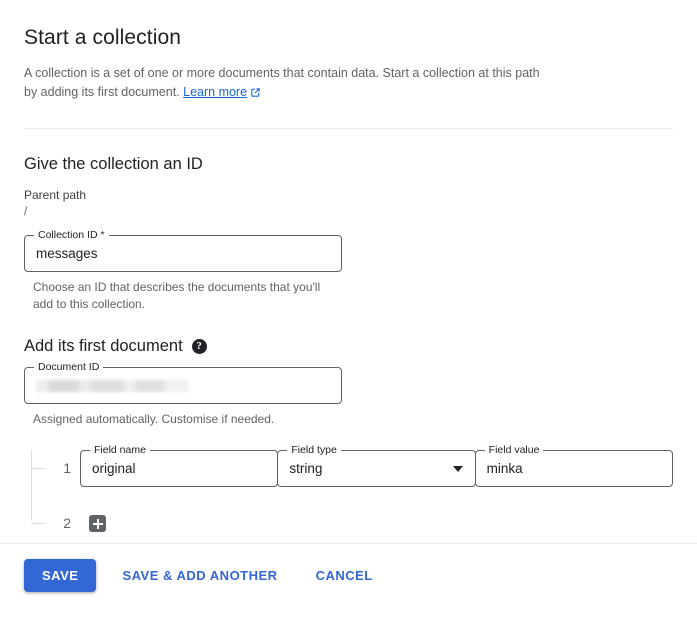  I want to click on field-name-field: Field name, so click(179, 465).